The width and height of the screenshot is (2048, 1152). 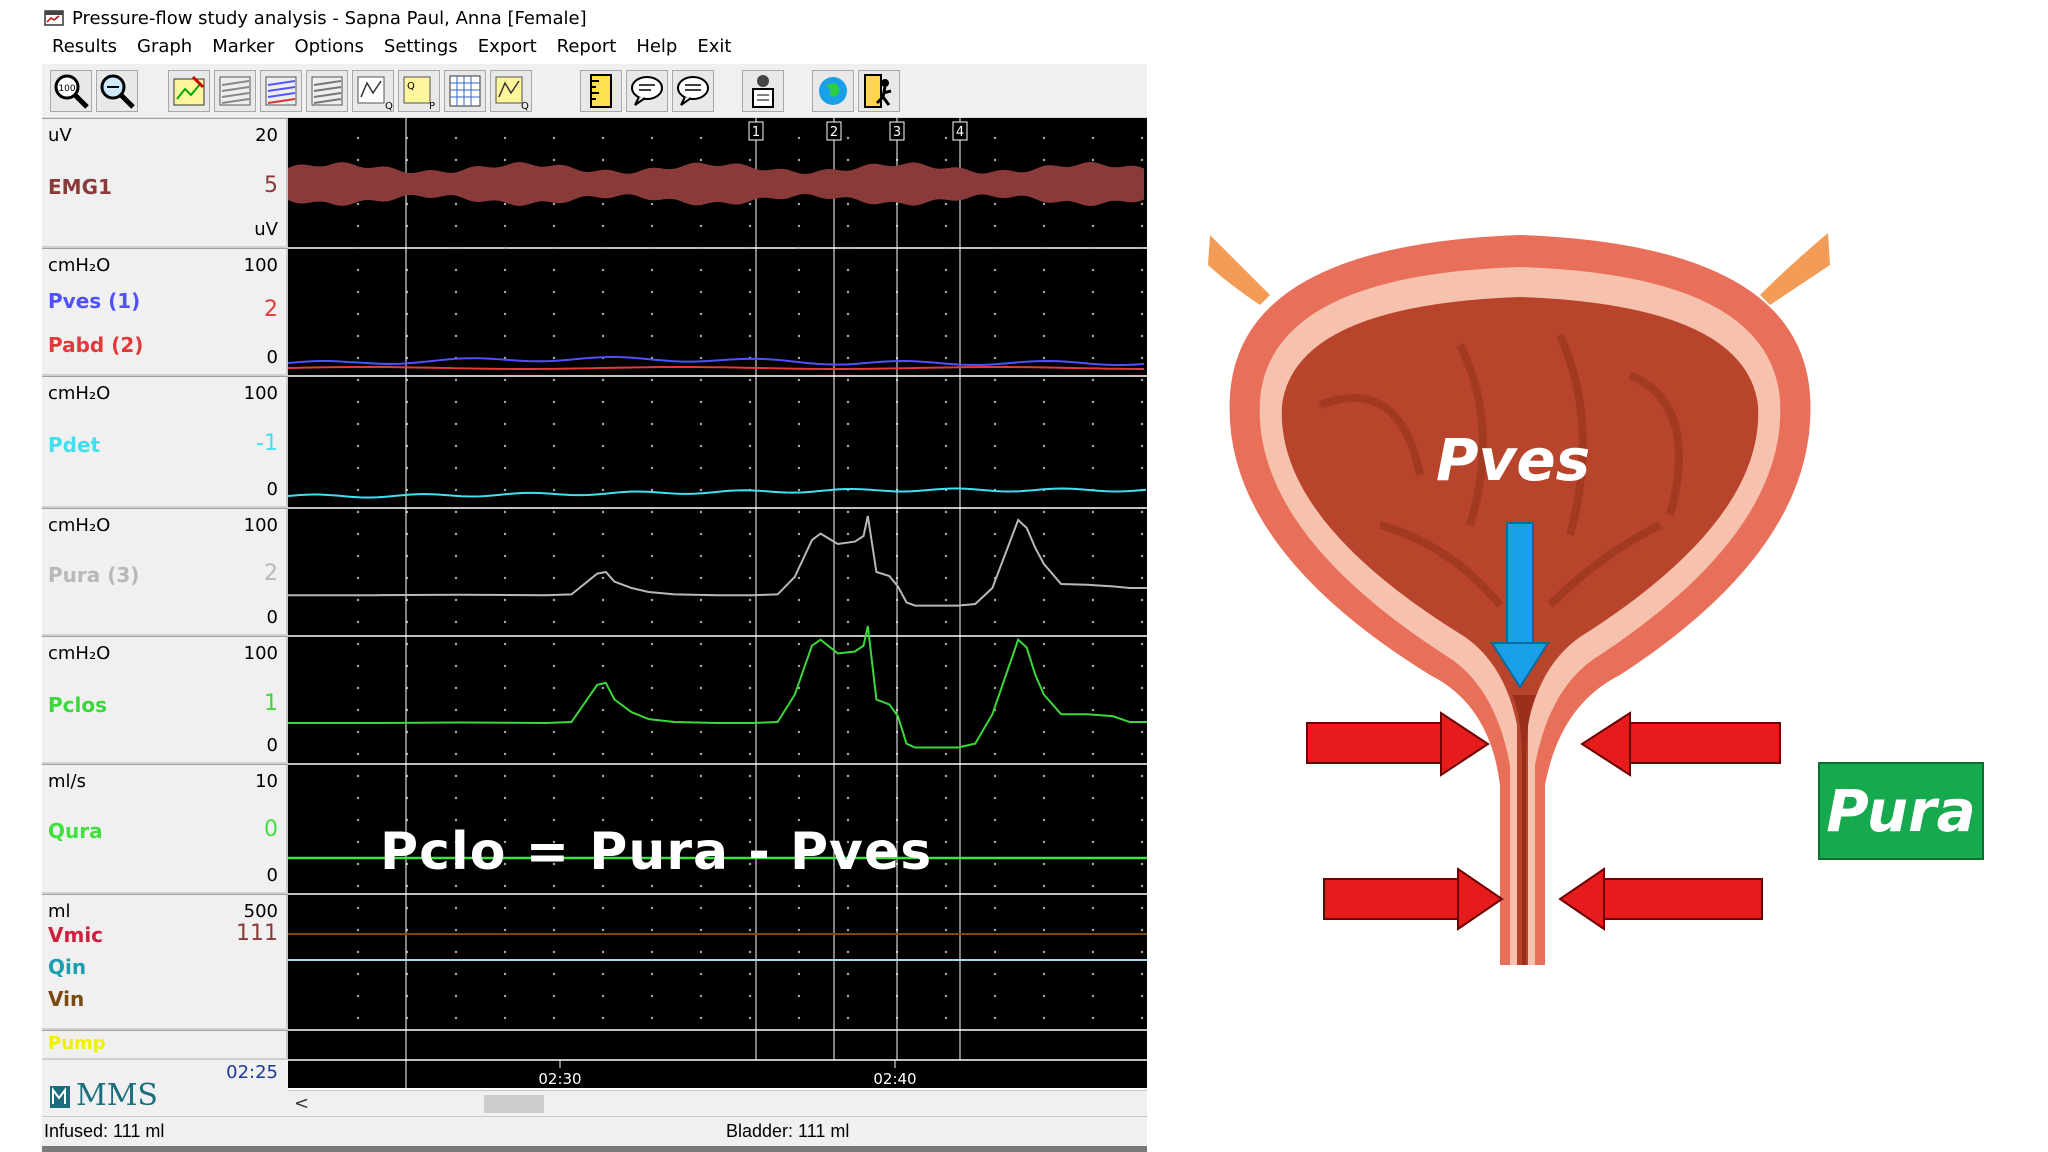 What do you see at coordinates (833, 91) in the screenshot?
I see `globe-button` at bounding box center [833, 91].